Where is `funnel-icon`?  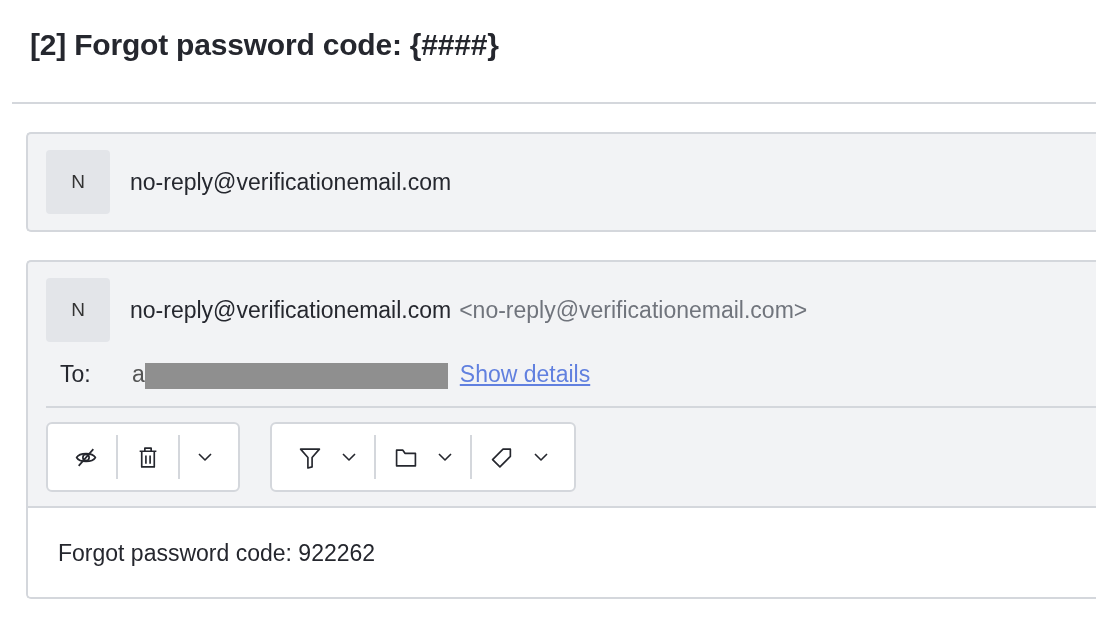 funnel-icon is located at coordinates (310, 457).